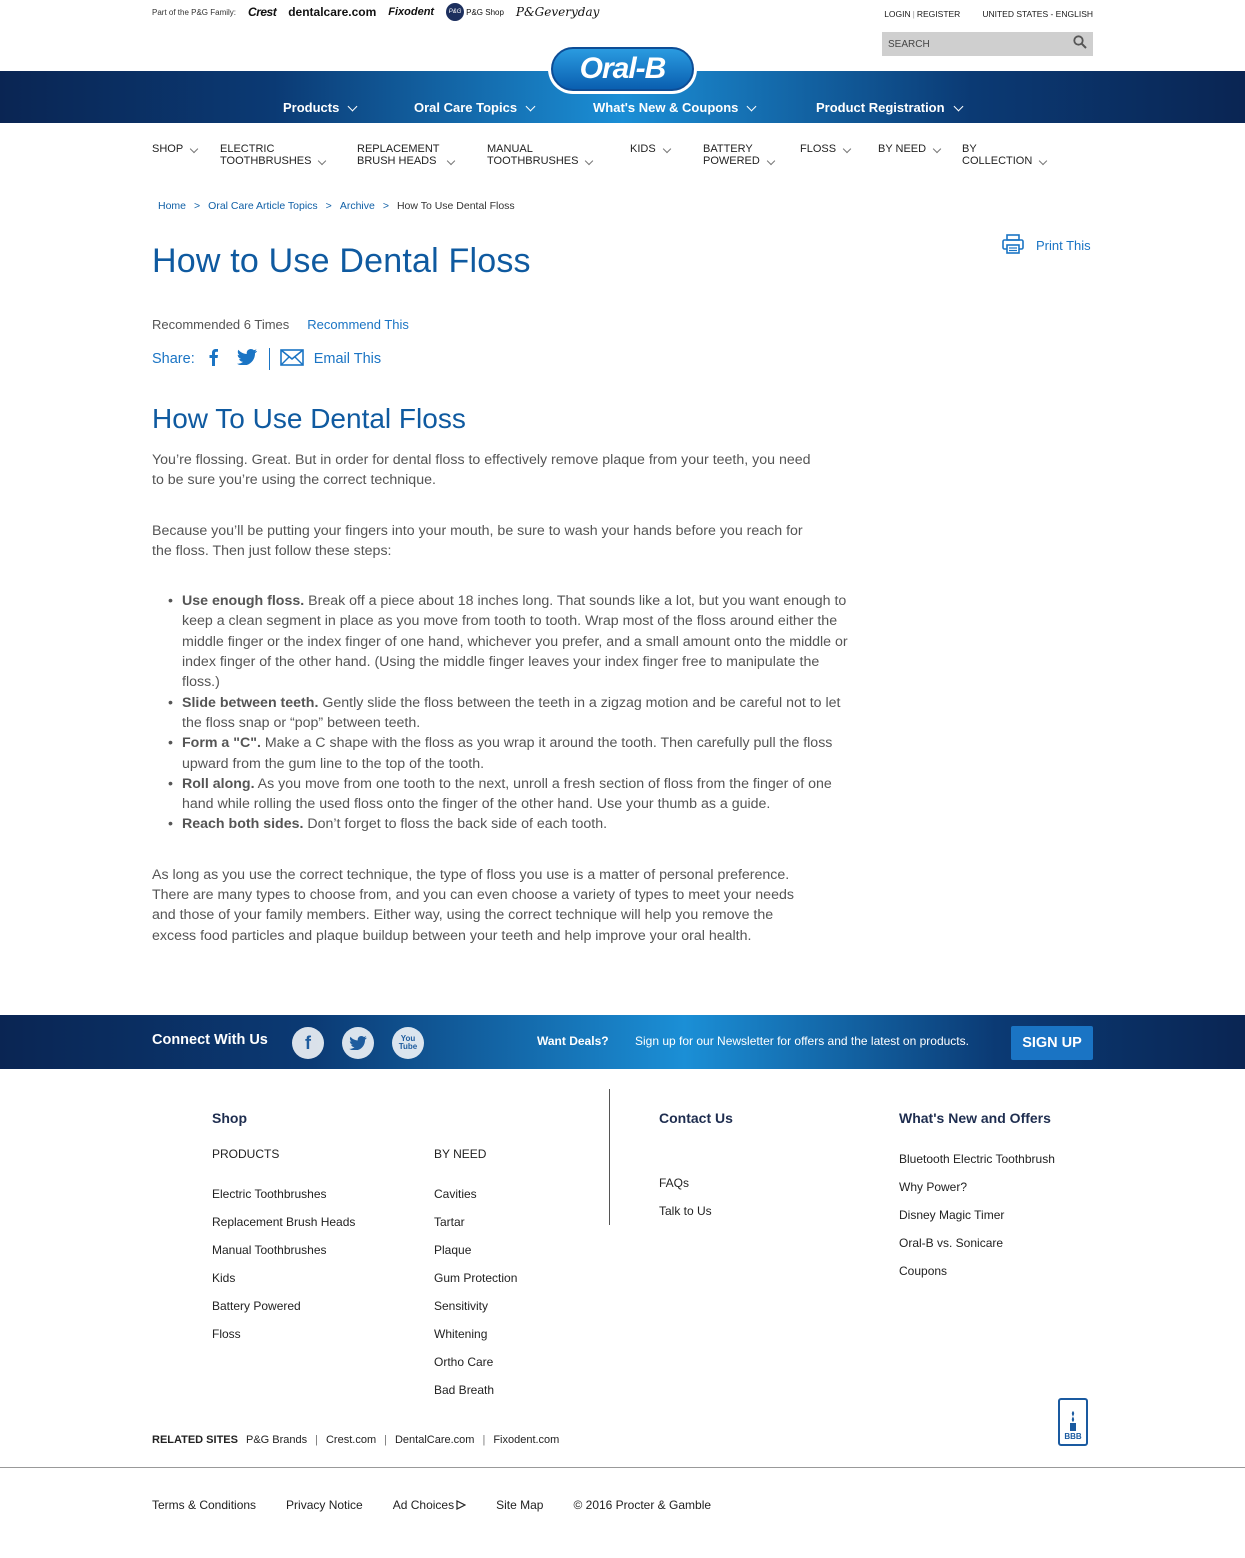 The image size is (1245, 1558). I want to click on related-link: Crest.com, so click(351, 1440).